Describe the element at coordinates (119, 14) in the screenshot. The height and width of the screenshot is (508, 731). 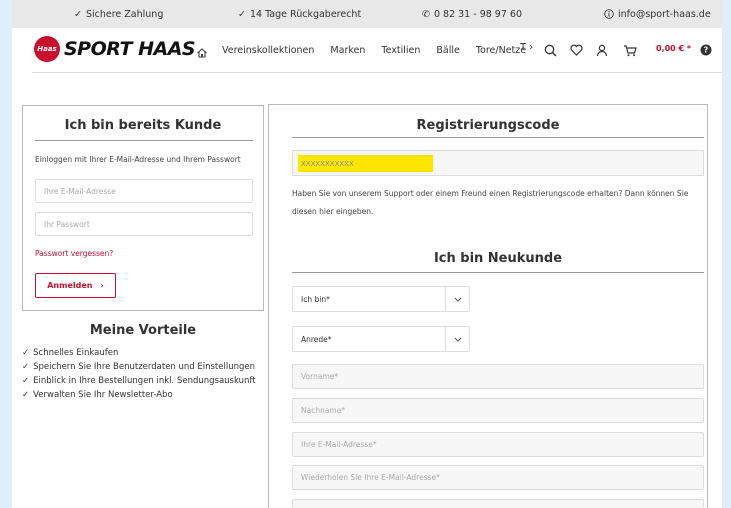
I see `secure-payment-notice: ✓ Sichere Zahlung` at that location.